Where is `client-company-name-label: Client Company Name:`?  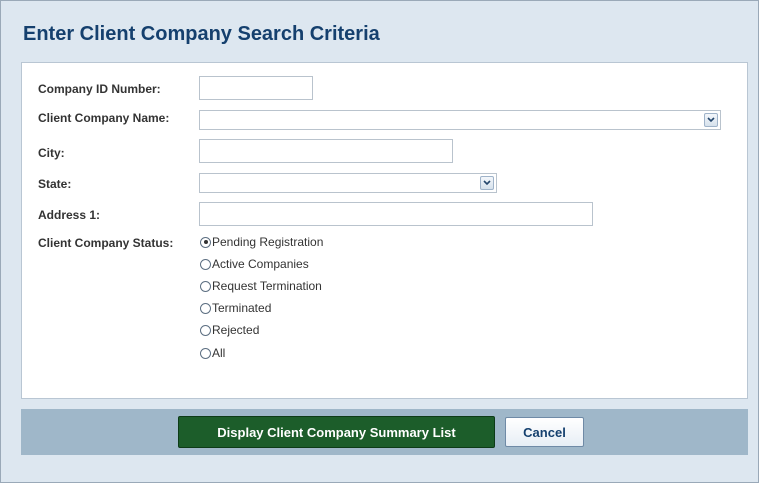 client-company-name-label: Client Company Name: is located at coordinates (104, 118).